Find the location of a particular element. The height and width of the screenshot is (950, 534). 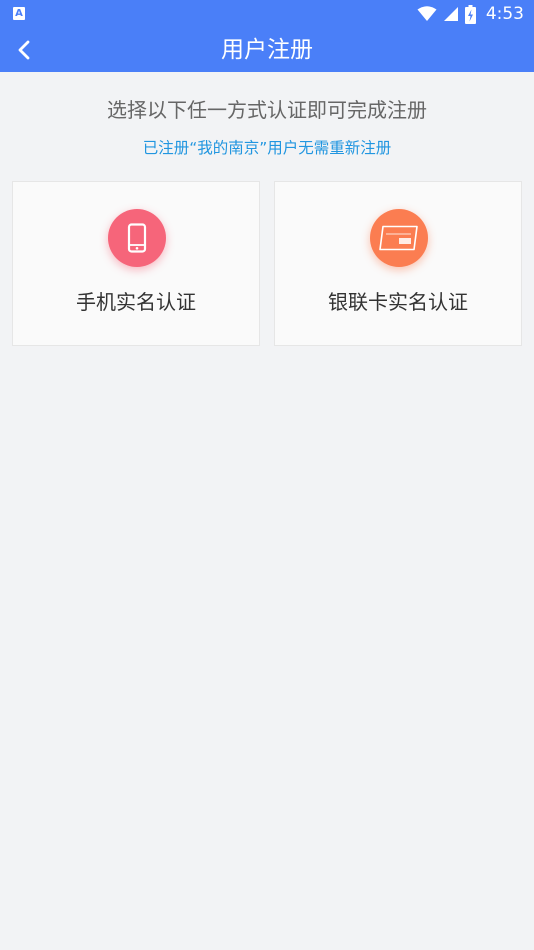

page-title: 用户注册 is located at coordinates (267, 50).